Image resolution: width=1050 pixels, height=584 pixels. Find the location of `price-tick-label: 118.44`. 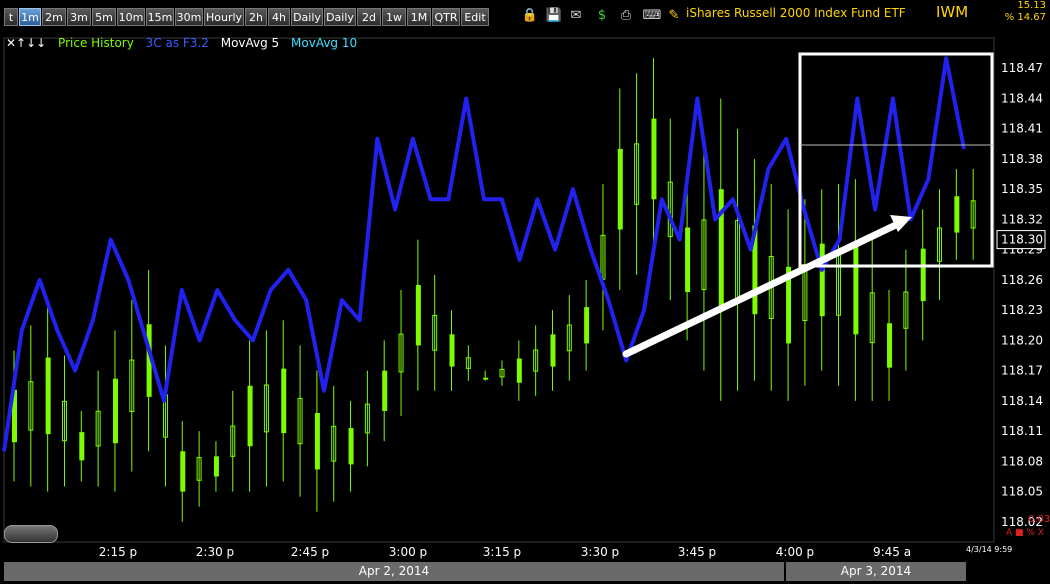

price-tick-label: 118.44 is located at coordinates (1022, 98).